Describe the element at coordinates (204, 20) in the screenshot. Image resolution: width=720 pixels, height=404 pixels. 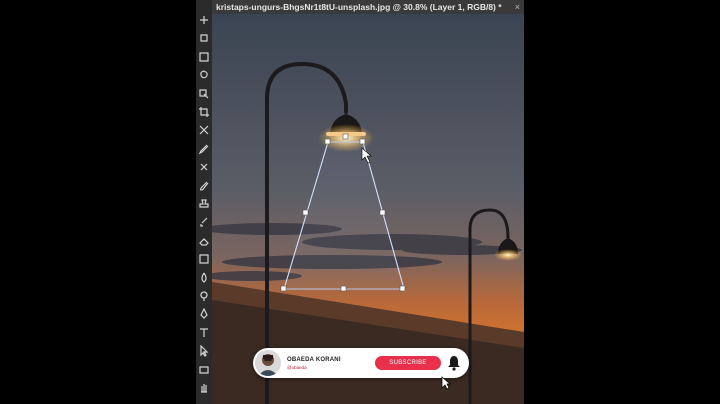
I see `move-icon` at that location.